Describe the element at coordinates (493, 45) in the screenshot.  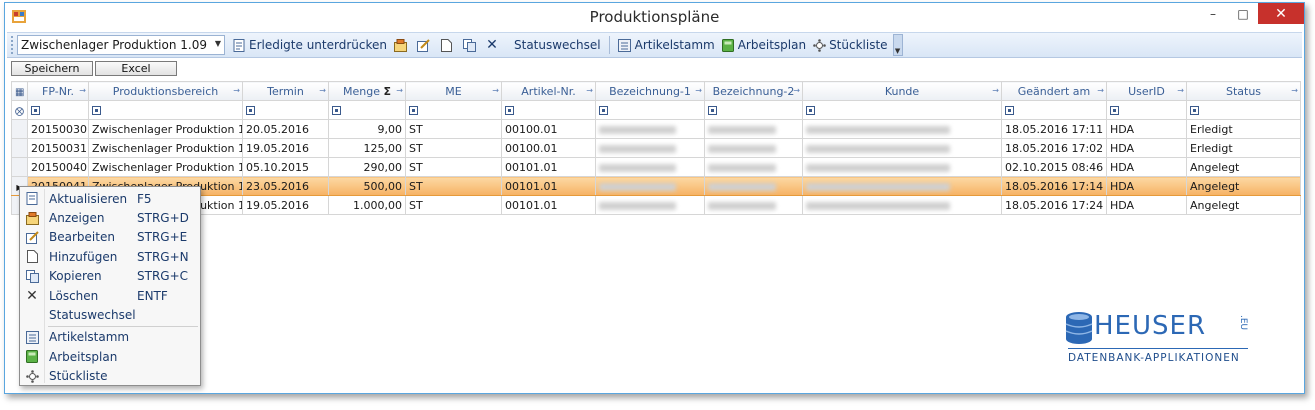
I see `delete-button: ✕` at that location.